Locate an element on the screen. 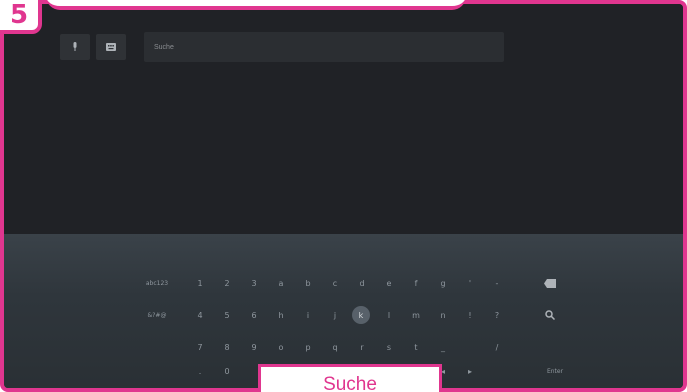 This screenshot has width=687, height=392. key-mode-abc123: abc123 is located at coordinates (157, 283).